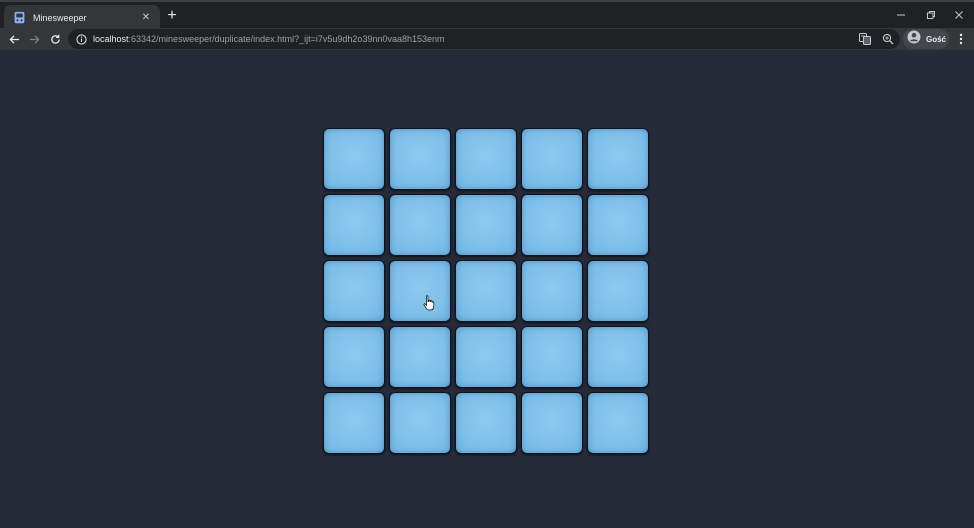 The width and height of the screenshot is (974, 528). Describe the element at coordinates (60, 17) in the screenshot. I see `tab-title: Minesweeper` at that location.